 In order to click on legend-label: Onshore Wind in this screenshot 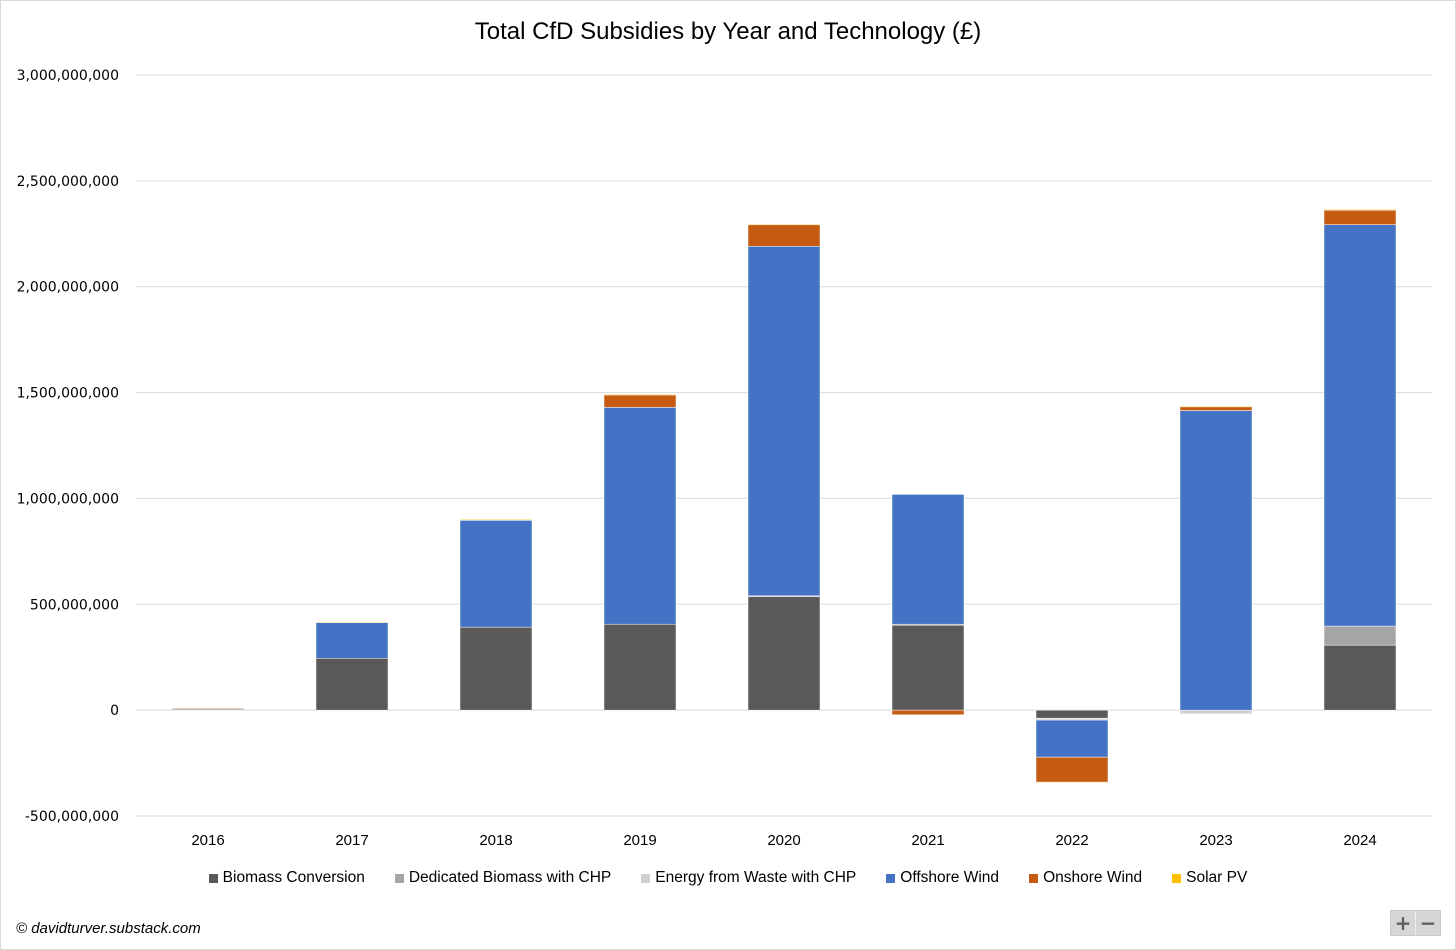, I will do `click(1093, 877)`.